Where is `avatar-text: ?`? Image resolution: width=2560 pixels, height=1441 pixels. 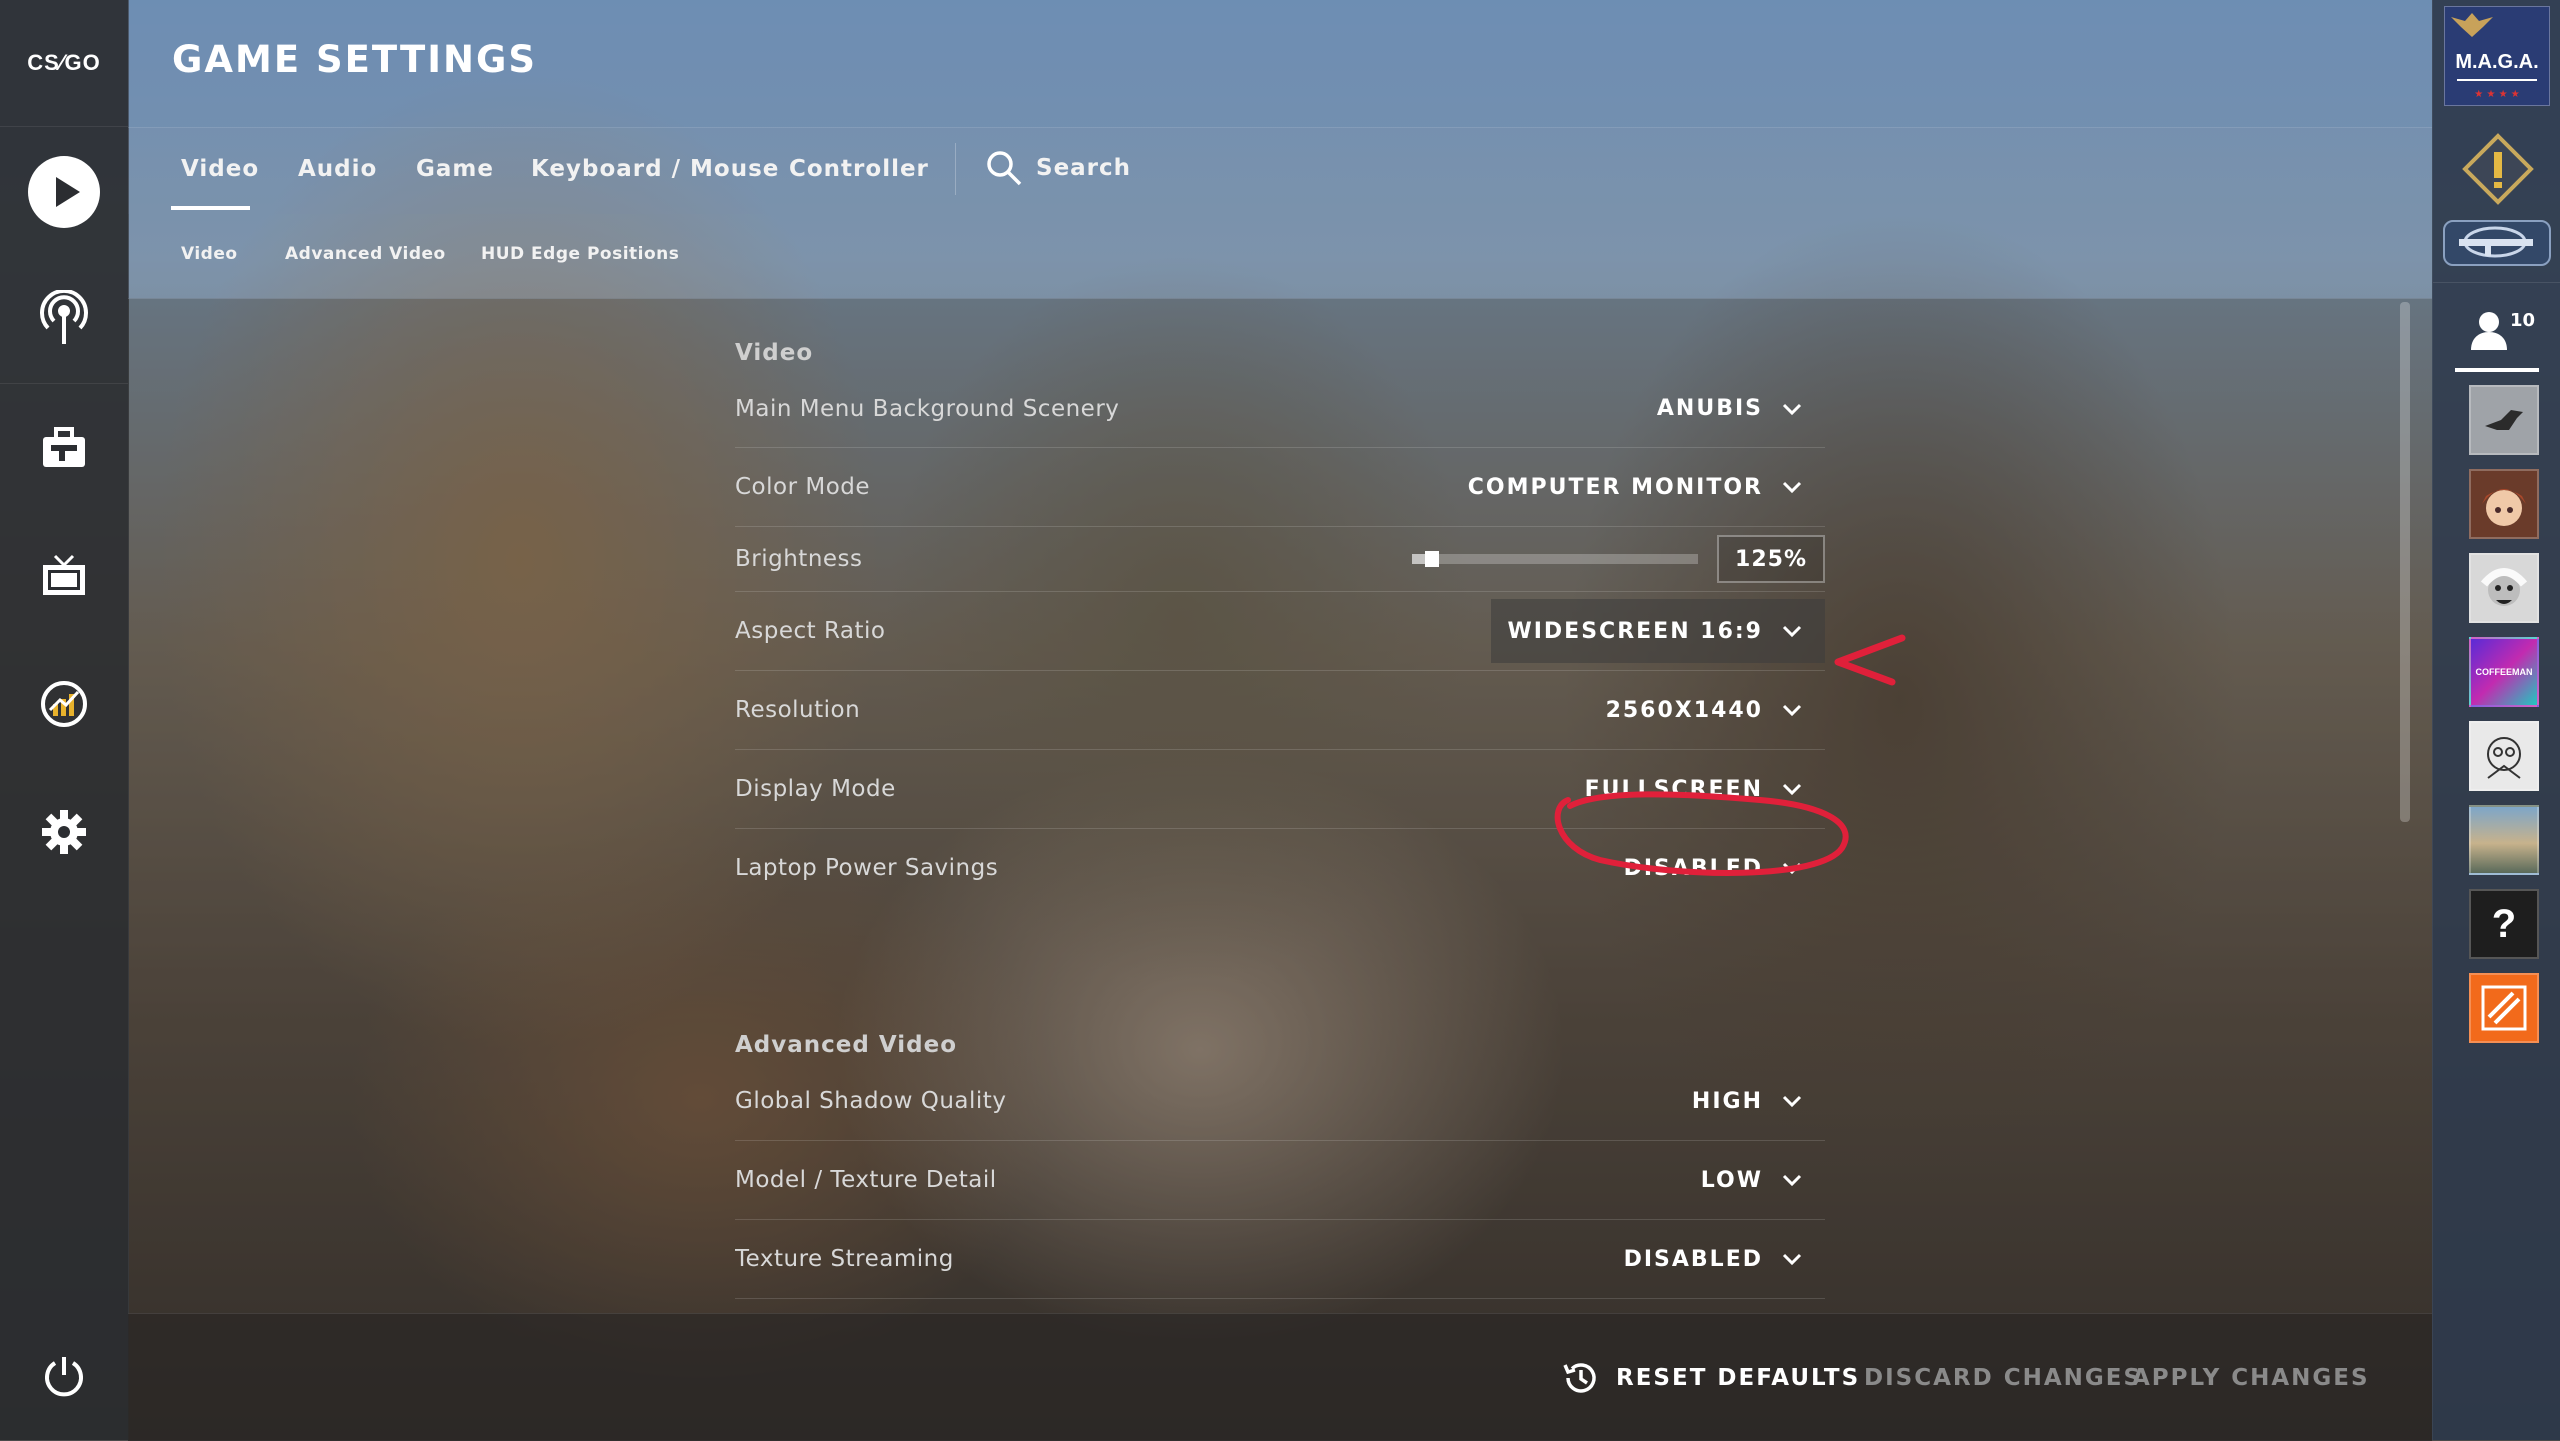 avatar-text: ? is located at coordinates (2504, 923).